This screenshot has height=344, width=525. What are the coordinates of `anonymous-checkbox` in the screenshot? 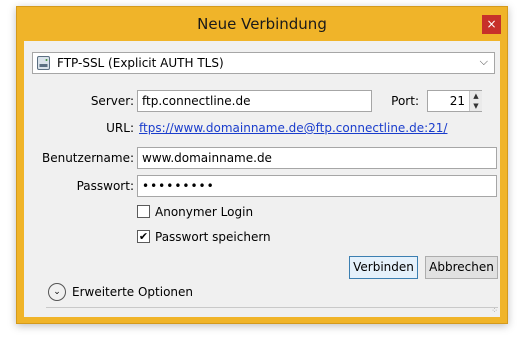 It's located at (143, 211).